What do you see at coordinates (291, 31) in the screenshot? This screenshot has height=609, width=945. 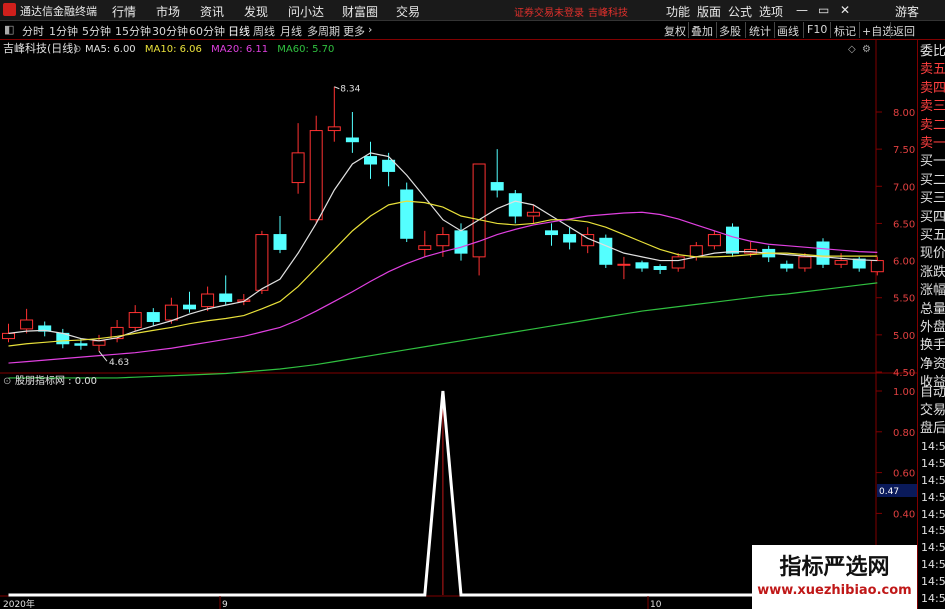 I see `tab-period-monthly: 月线` at bounding box center [291, 31].